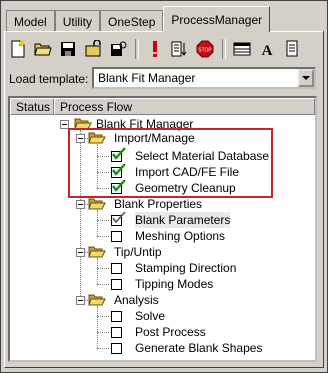 This screenshot has height=373, width=328. Describe the element at coordinates (170, 332) in the screenshot. I see `tree-item-label: Post Process` at that location.